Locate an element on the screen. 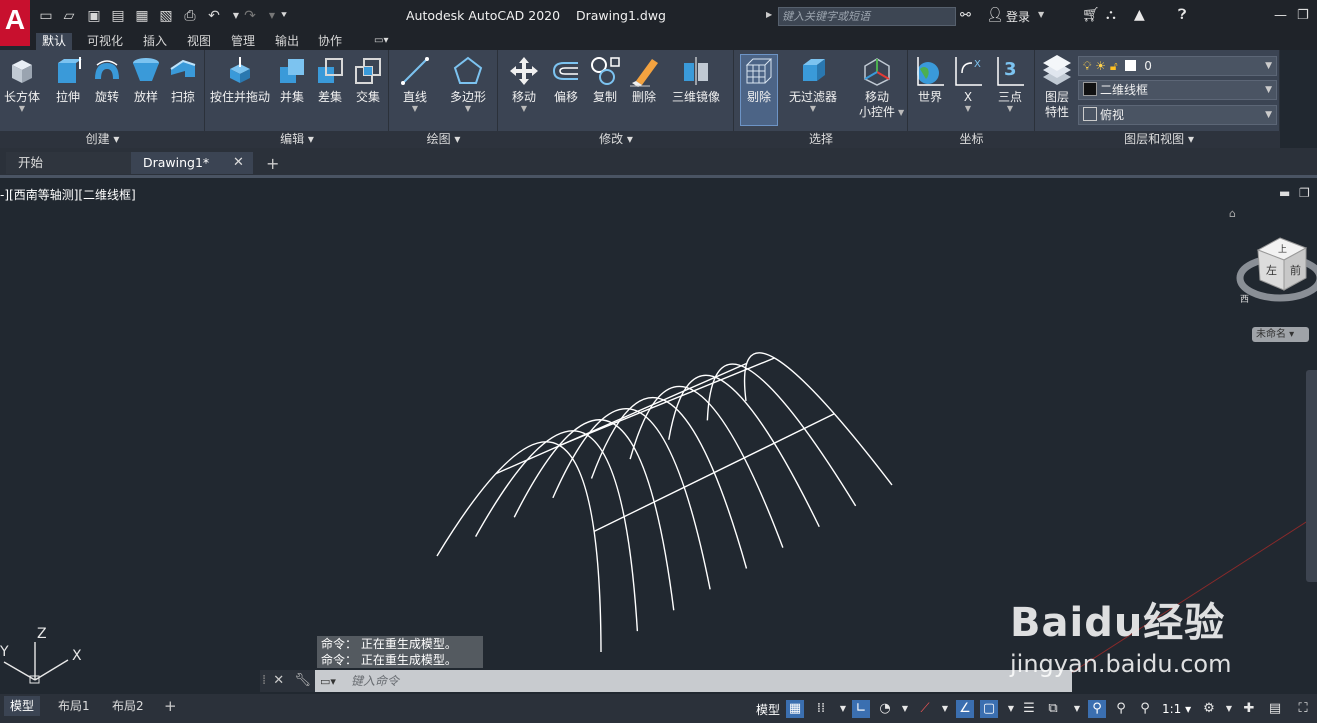 Image resolution: width=1317 pixels, height=723 pixels. minimize-icon: — is located at coordinates (1280, 15).